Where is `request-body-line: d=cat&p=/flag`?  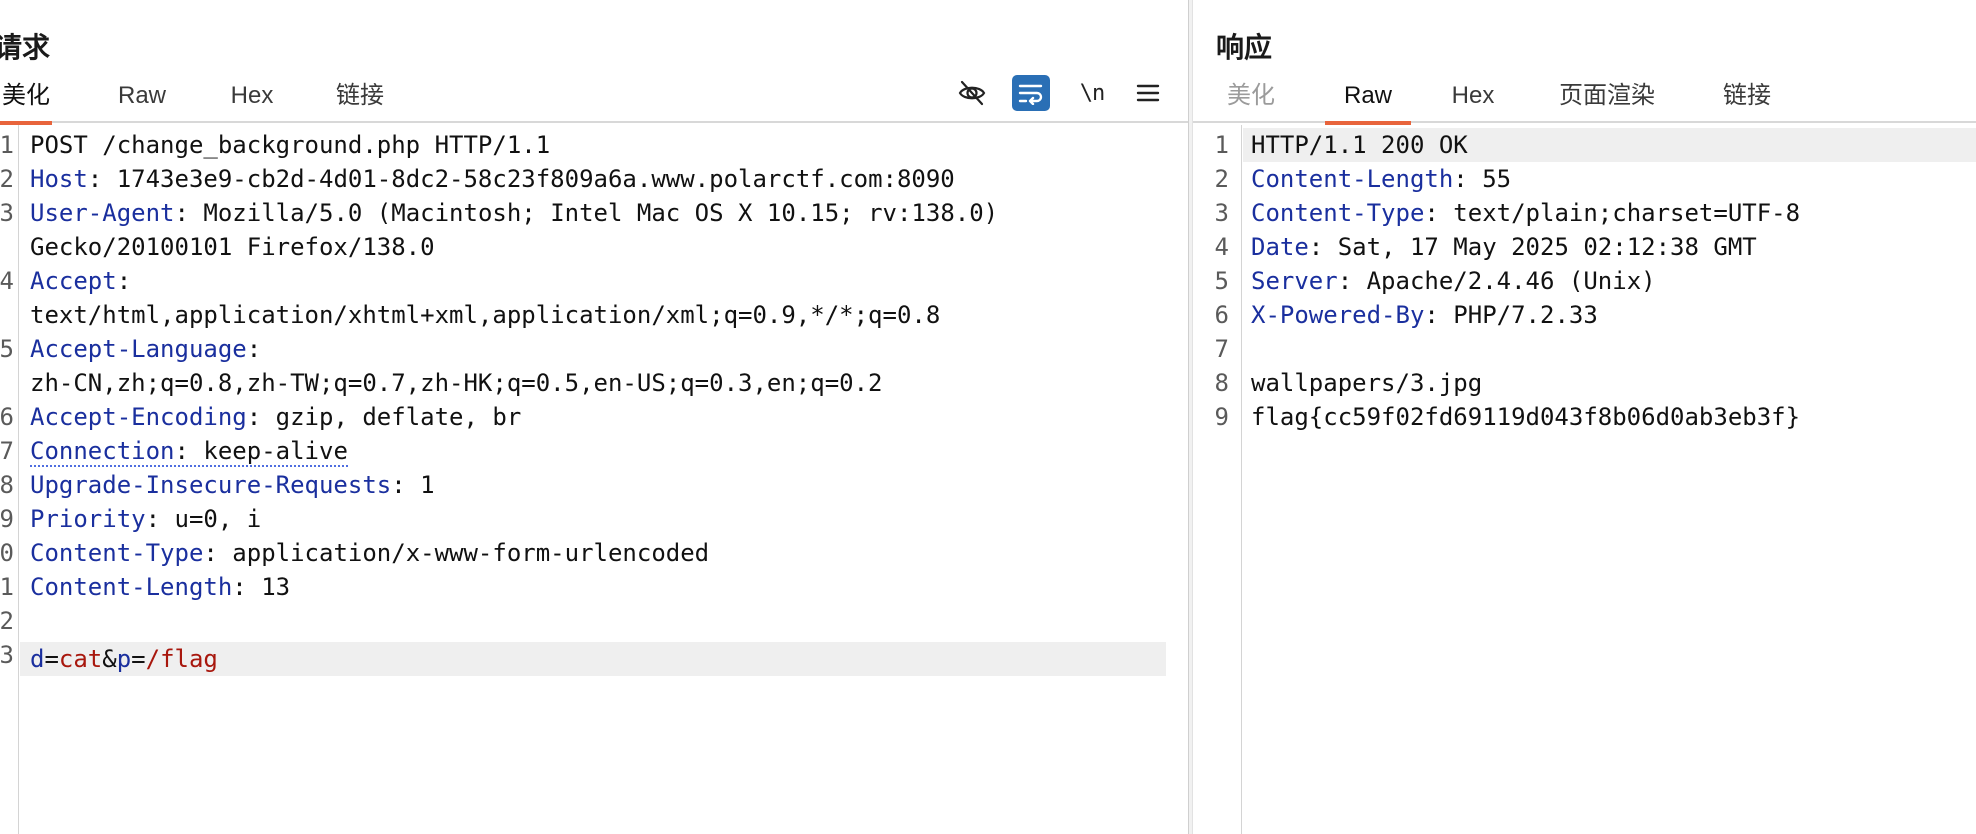 request-body-line: d=cat&p=/flag is located at coordinates (124, 659).